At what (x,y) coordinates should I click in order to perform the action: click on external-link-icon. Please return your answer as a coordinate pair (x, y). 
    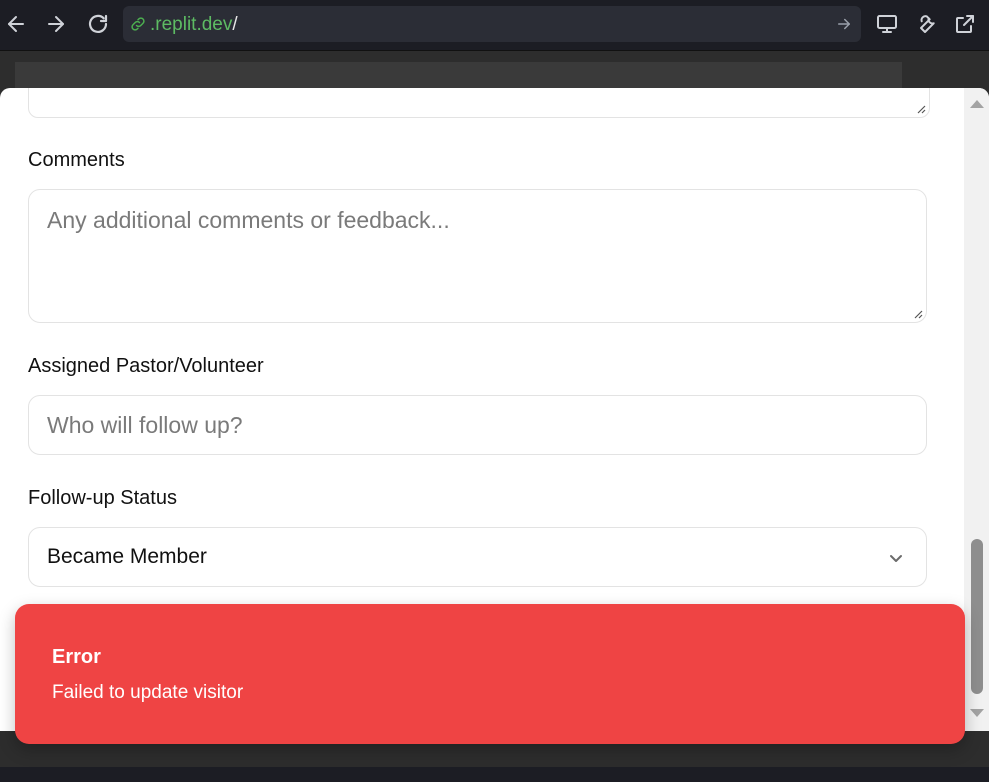
    Looking at the image, I should click on (965, 24).